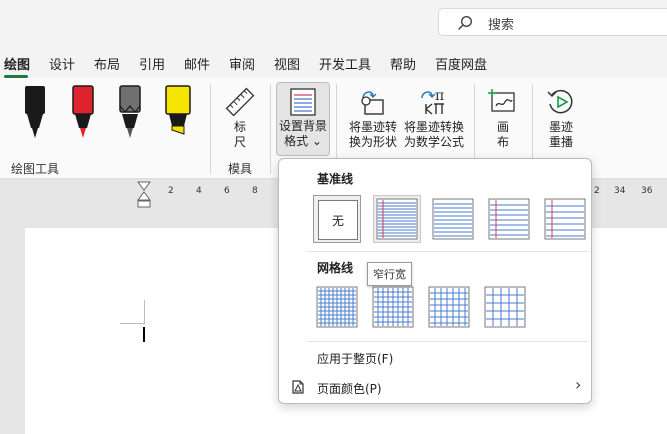  Describe the element at coordinates (349, 388) in the screenshot. I see `page-color-item: 页面颜色(P)` at that location.